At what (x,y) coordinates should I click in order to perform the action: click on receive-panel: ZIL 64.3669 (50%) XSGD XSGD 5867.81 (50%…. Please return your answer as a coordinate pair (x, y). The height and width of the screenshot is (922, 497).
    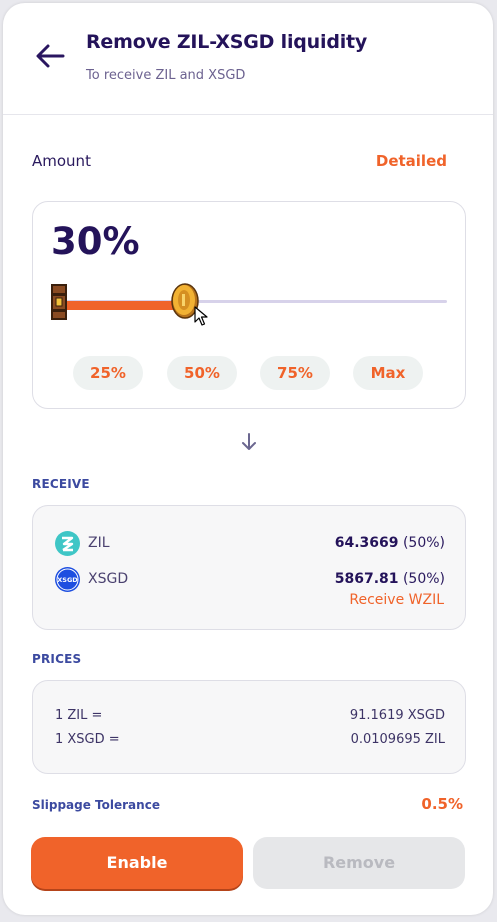
    Looking at the image, I should click on (249, 567).